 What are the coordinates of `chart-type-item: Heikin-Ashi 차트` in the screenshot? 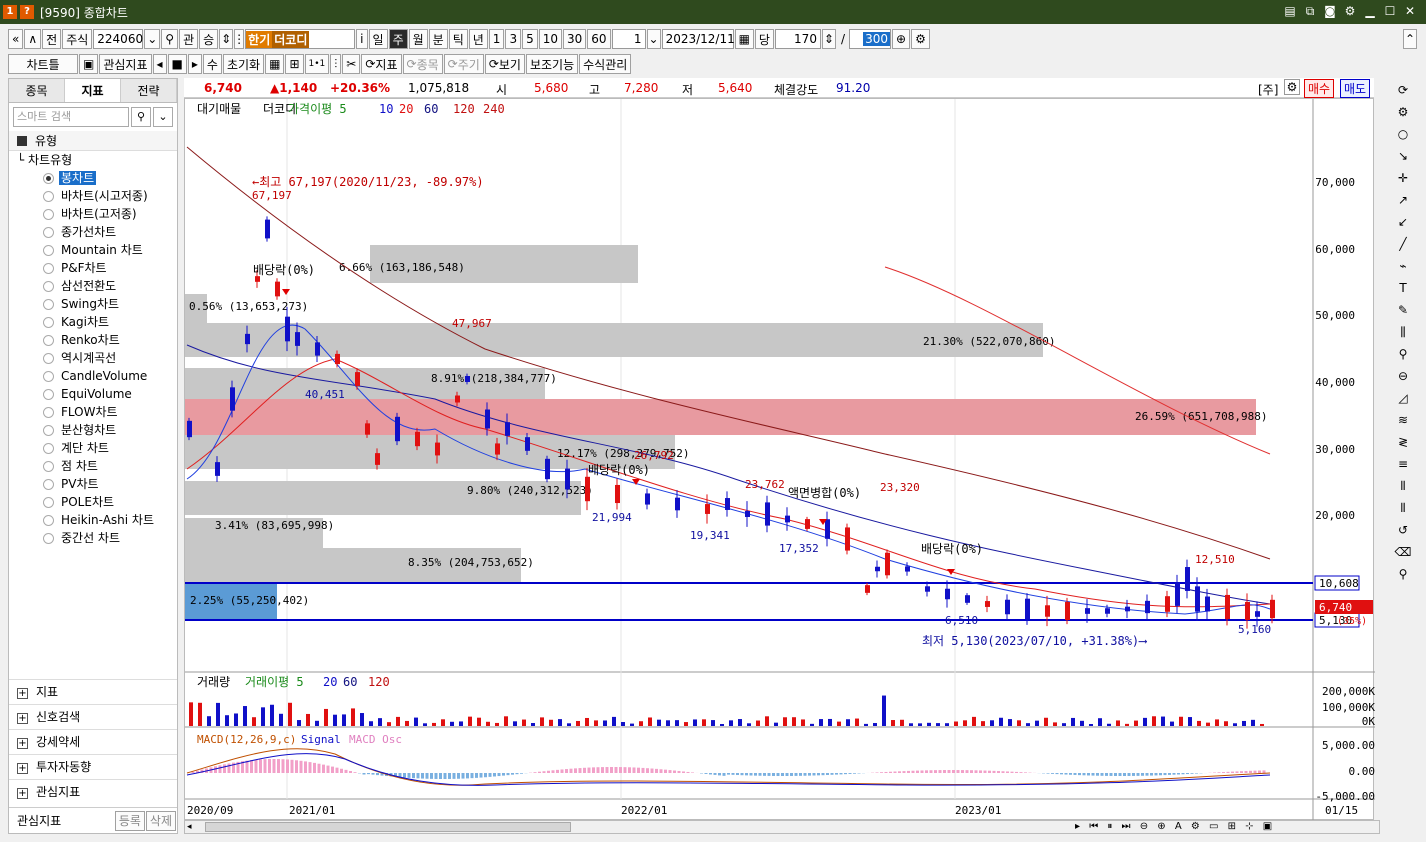 It's located at (97, 520).